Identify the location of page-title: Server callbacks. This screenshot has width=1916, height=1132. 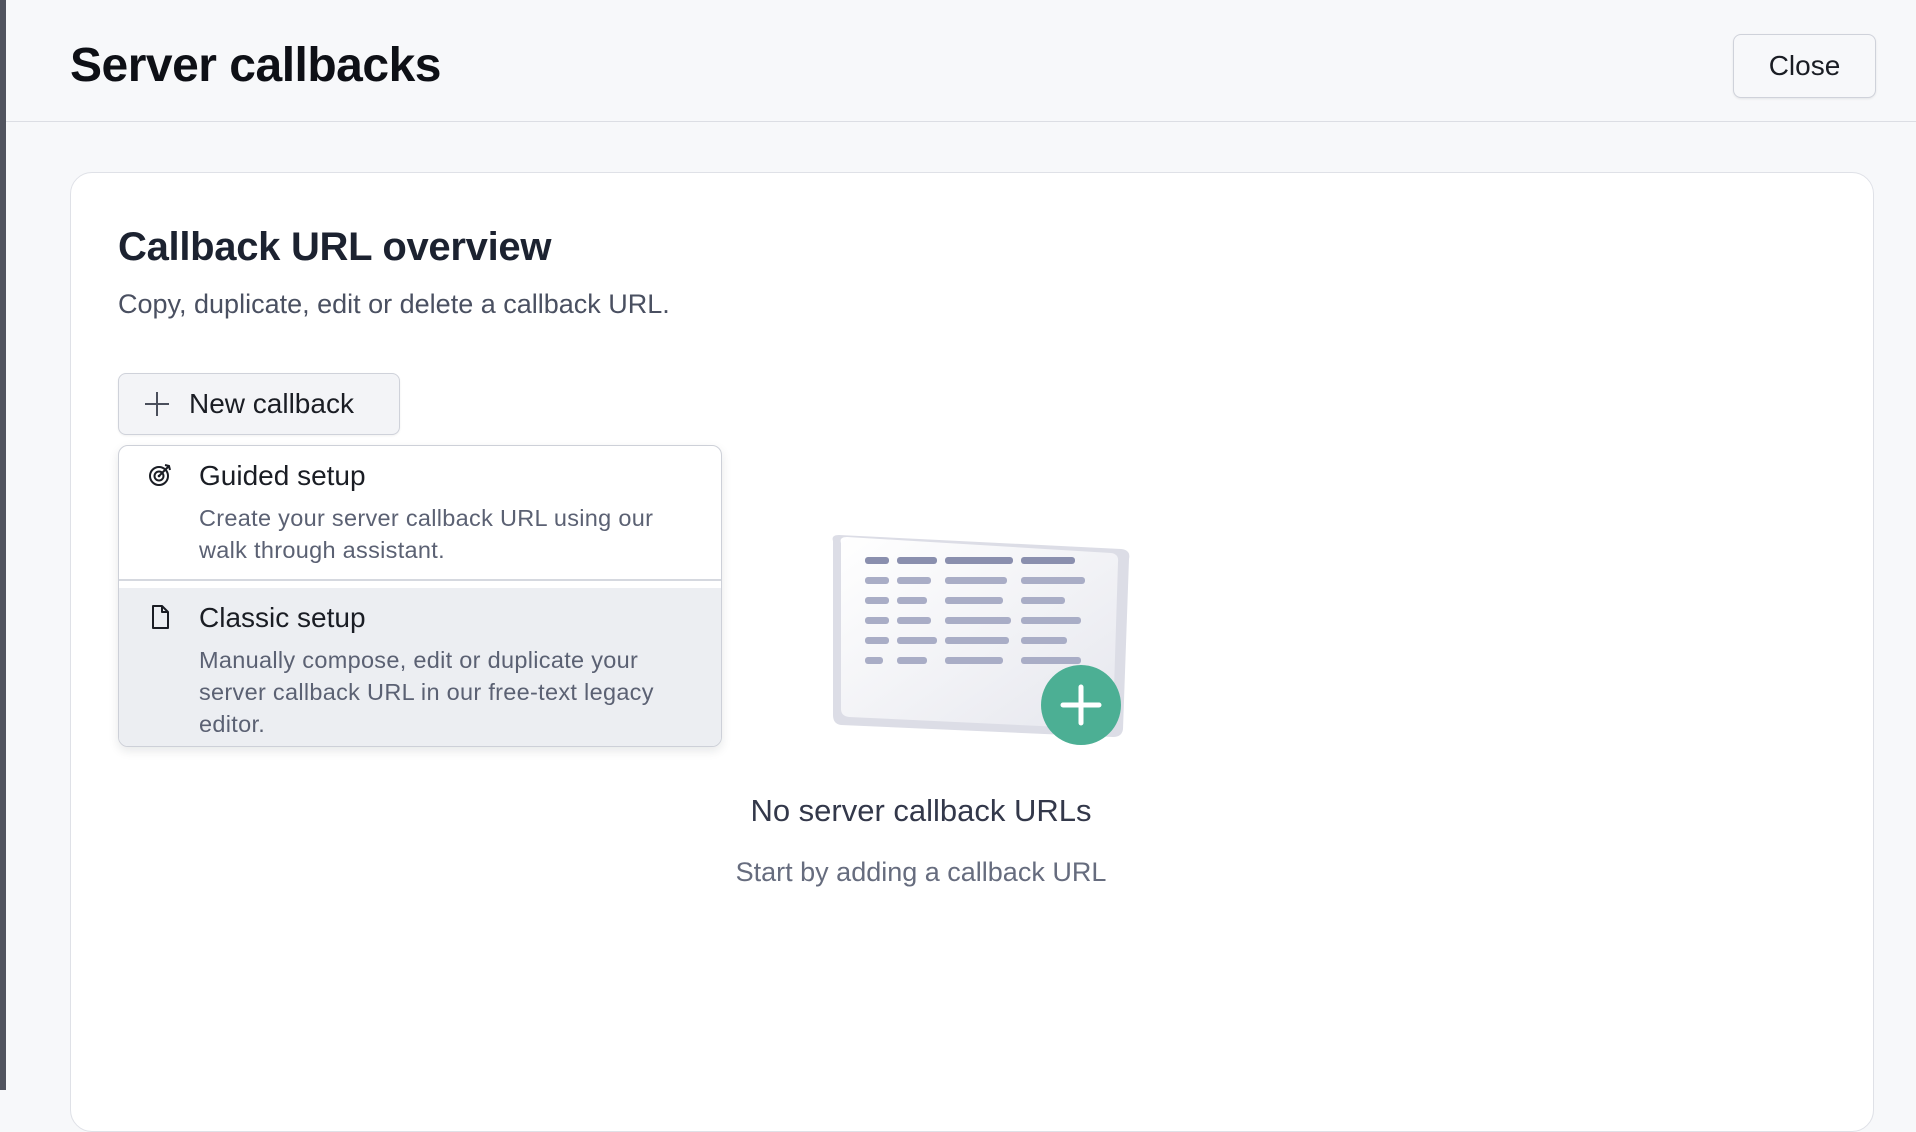
(255, 65).